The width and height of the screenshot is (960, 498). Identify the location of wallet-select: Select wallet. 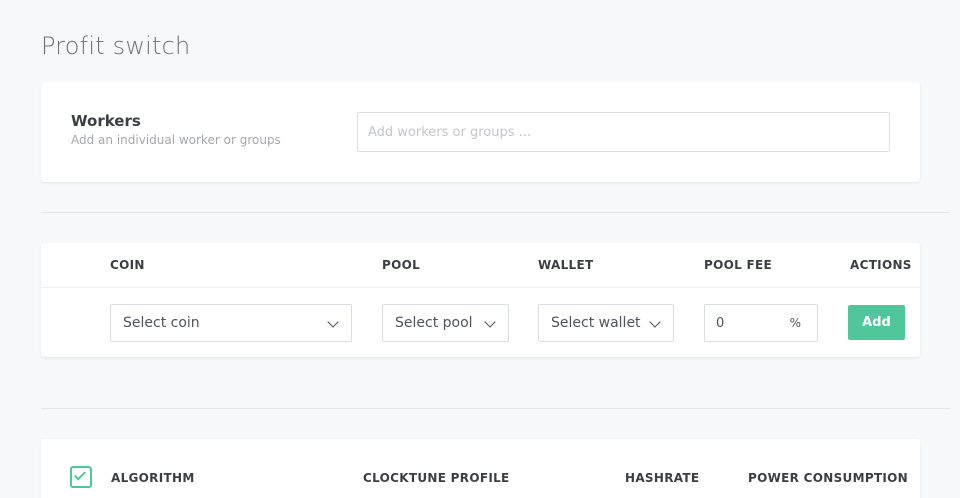
(606, 323).